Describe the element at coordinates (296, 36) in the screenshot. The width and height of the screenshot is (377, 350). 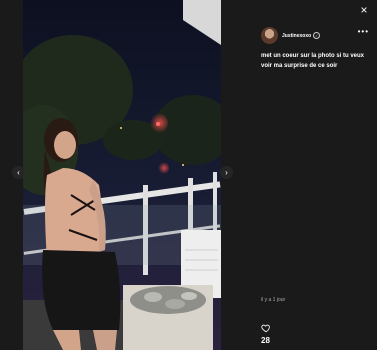
I see `author-name: Justinexoxo` at that location.